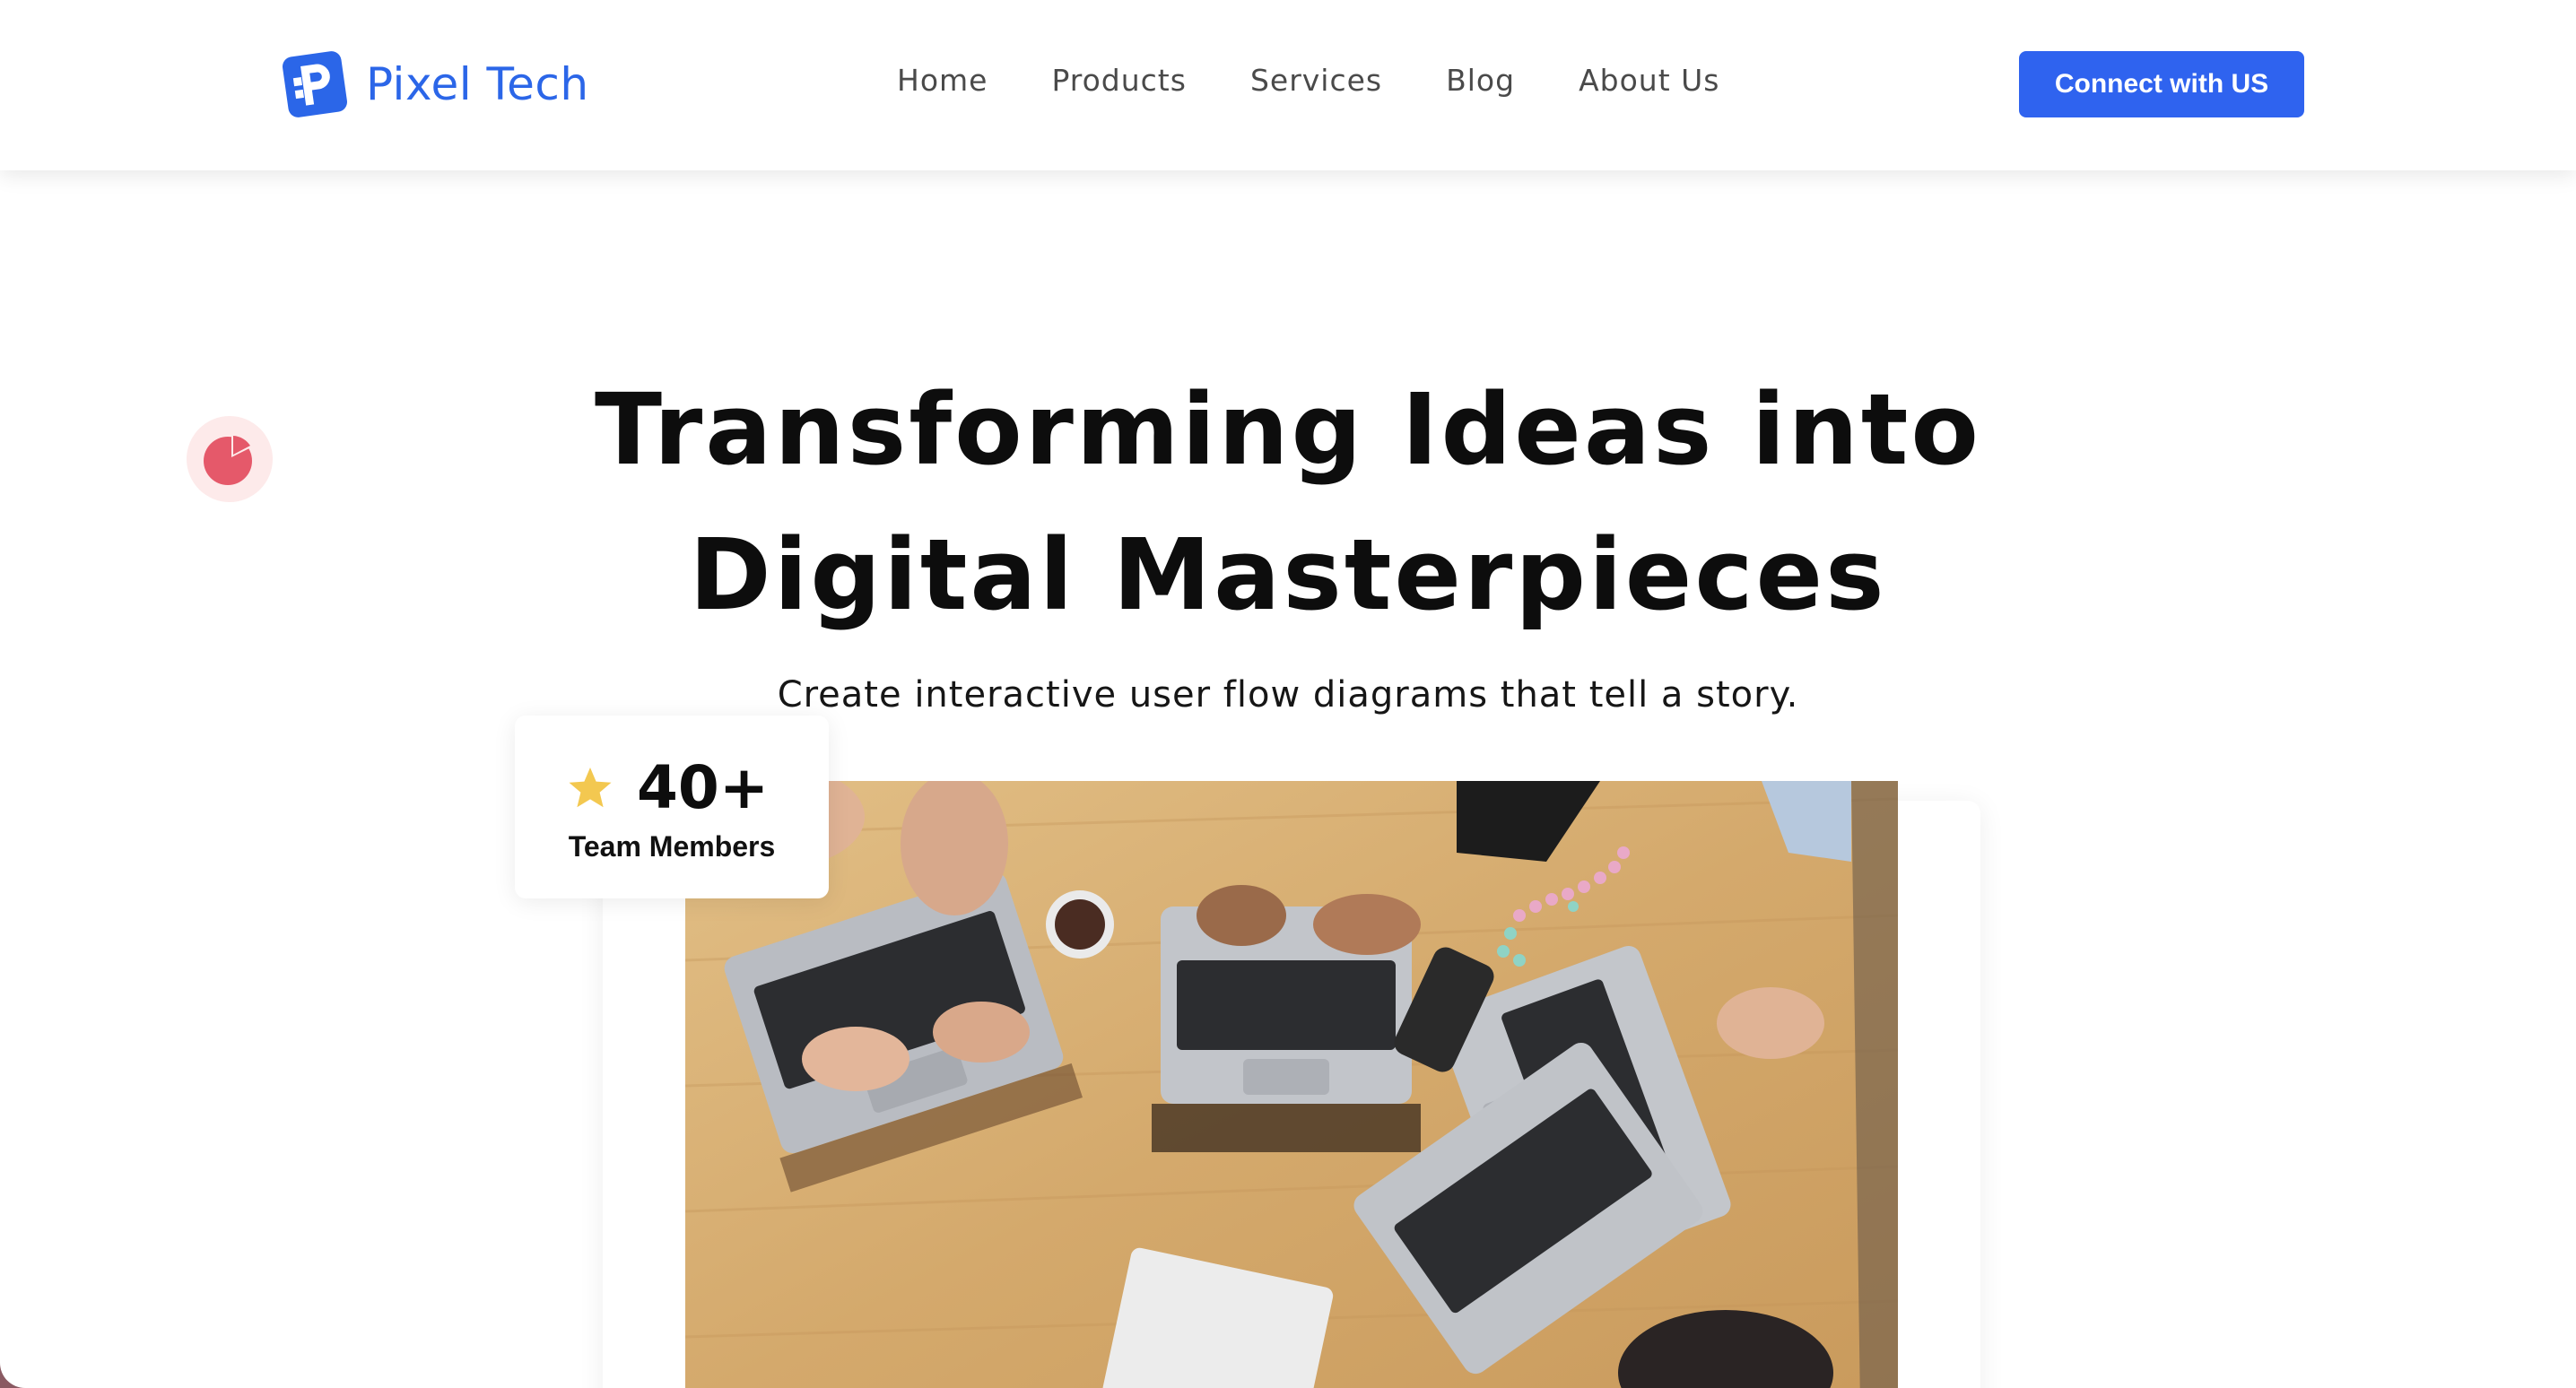 The image size is (2576, 1388). What do you see at coordinates (27, 1362) in the screenshot?
I see `window-corner-mask` at bounding box center [27, 1362].